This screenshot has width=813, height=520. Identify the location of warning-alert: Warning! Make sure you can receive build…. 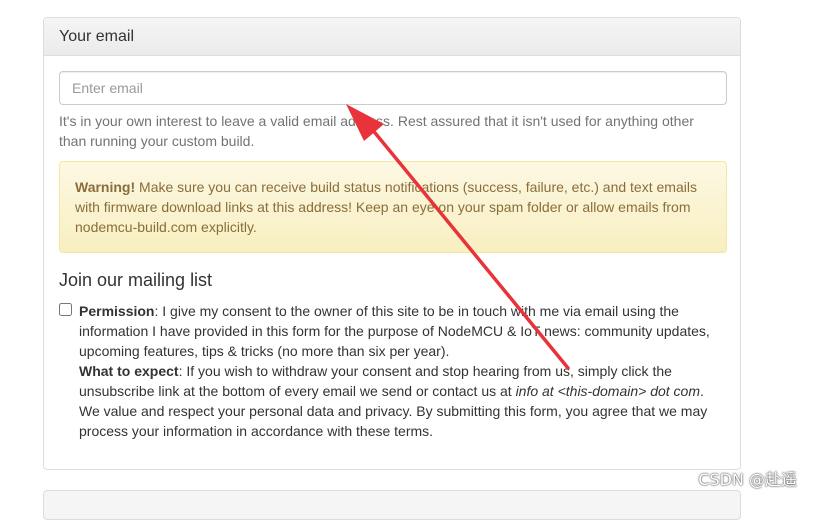
(393, 207).